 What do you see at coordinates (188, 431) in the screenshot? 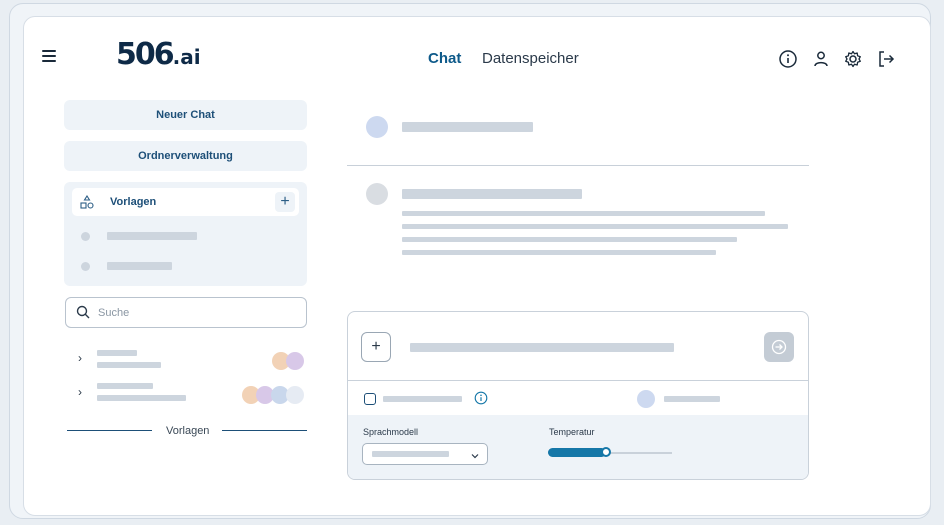
I see `divider-label: Vorlagen` at bounding box center [188, 431].